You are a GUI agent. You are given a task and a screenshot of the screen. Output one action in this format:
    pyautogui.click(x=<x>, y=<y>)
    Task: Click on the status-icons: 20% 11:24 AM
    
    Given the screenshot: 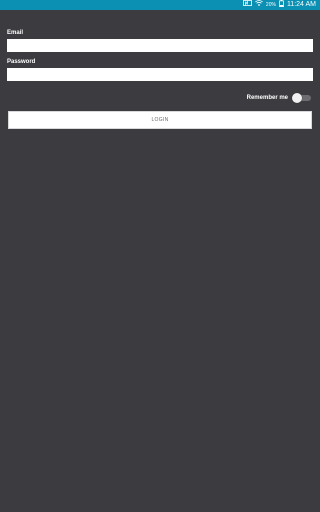 What is the action you would take?
    pyautogui.click(x=279, y=5)
    